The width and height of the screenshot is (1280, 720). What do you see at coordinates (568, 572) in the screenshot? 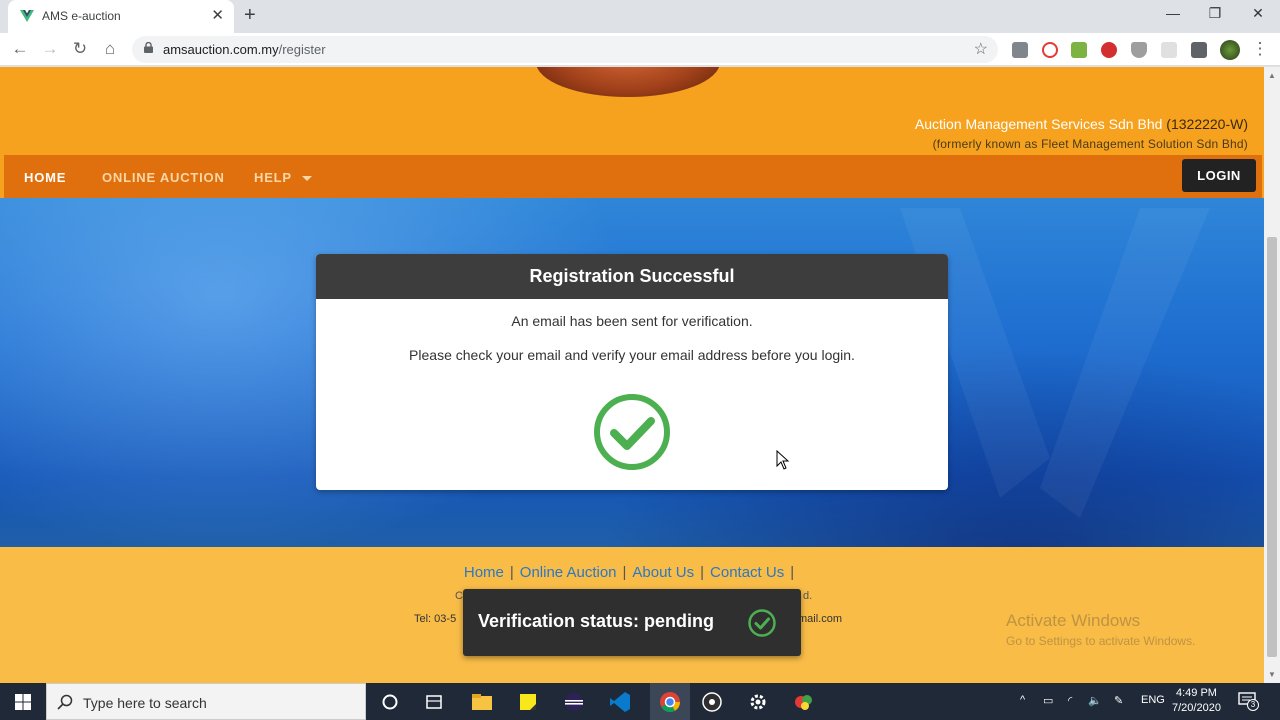
I see `footer-link-online-auction: Online Auction` at bounding box center [568, 572].